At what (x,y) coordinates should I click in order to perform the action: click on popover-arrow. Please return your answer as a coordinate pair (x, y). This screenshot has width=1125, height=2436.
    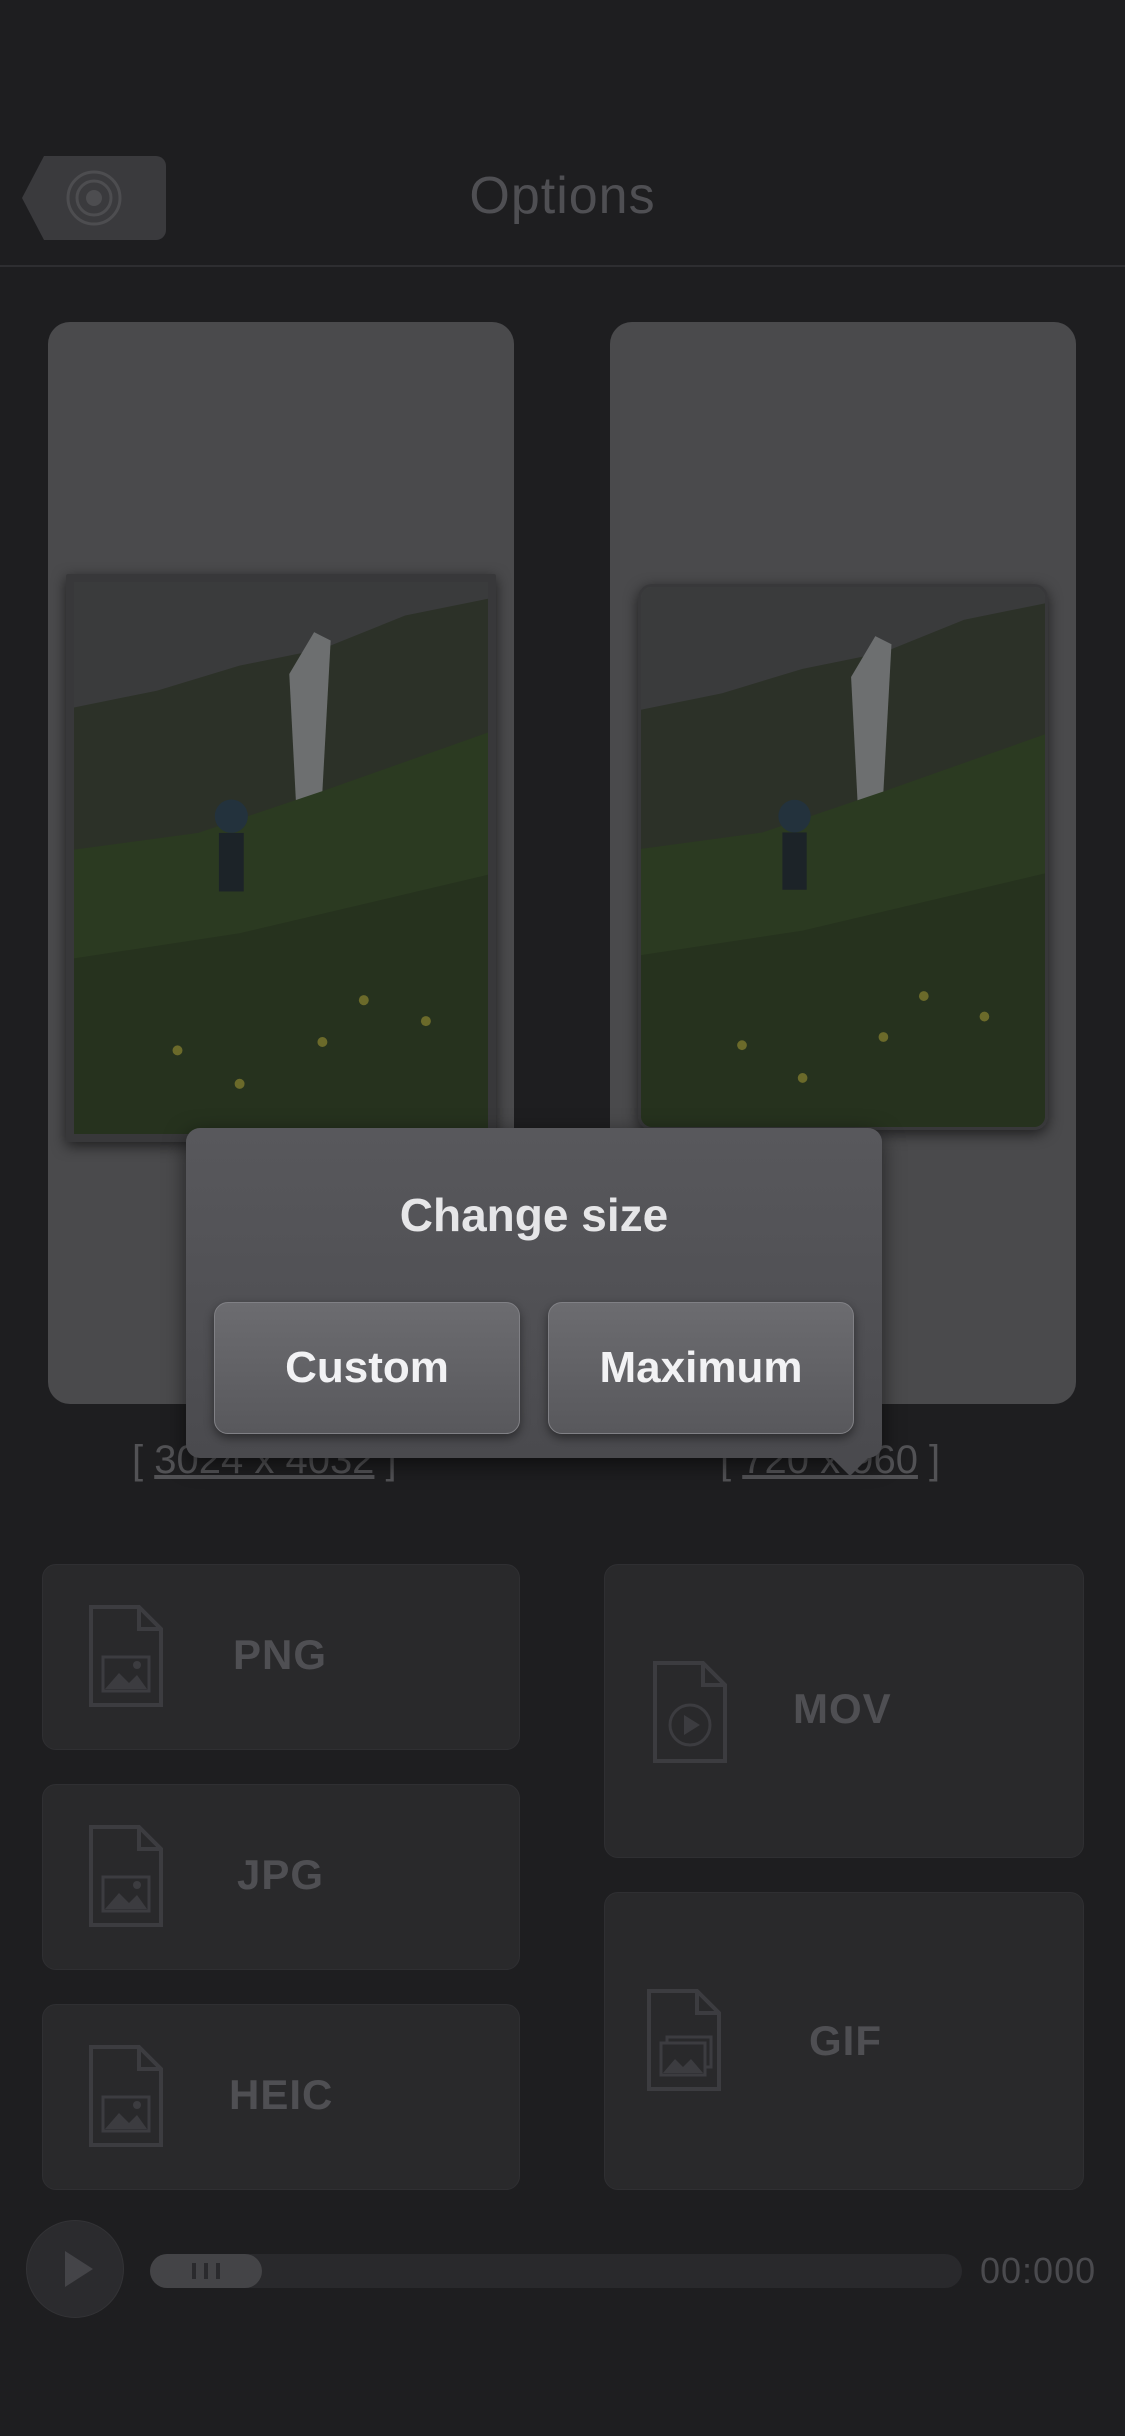
    Looking at the image, I should click on (850, 1467).